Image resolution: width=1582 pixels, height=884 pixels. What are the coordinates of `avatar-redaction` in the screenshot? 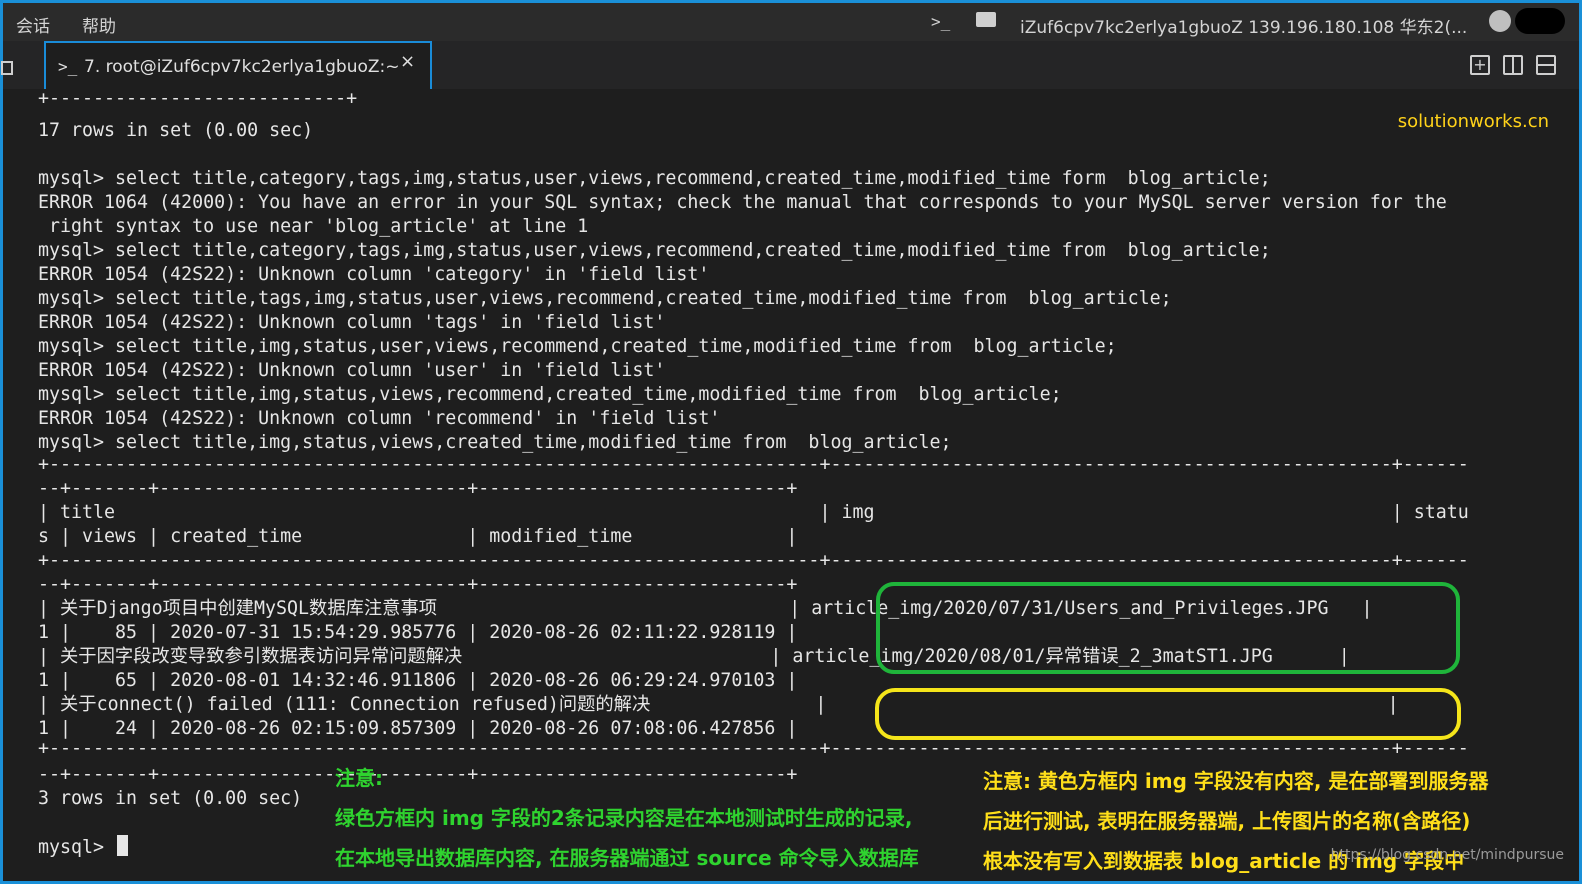 It's located at (1540, 21).